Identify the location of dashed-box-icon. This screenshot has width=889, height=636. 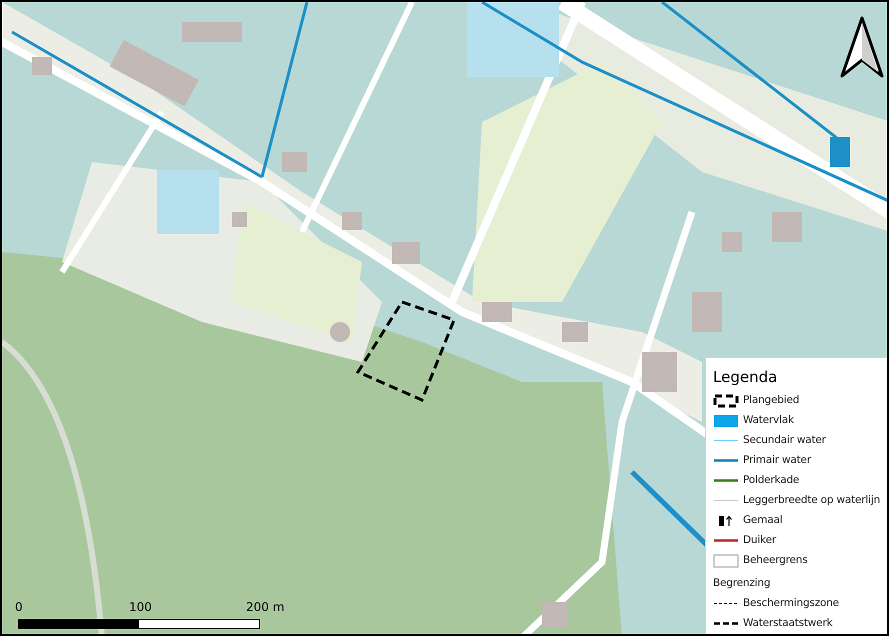
(726, 401).